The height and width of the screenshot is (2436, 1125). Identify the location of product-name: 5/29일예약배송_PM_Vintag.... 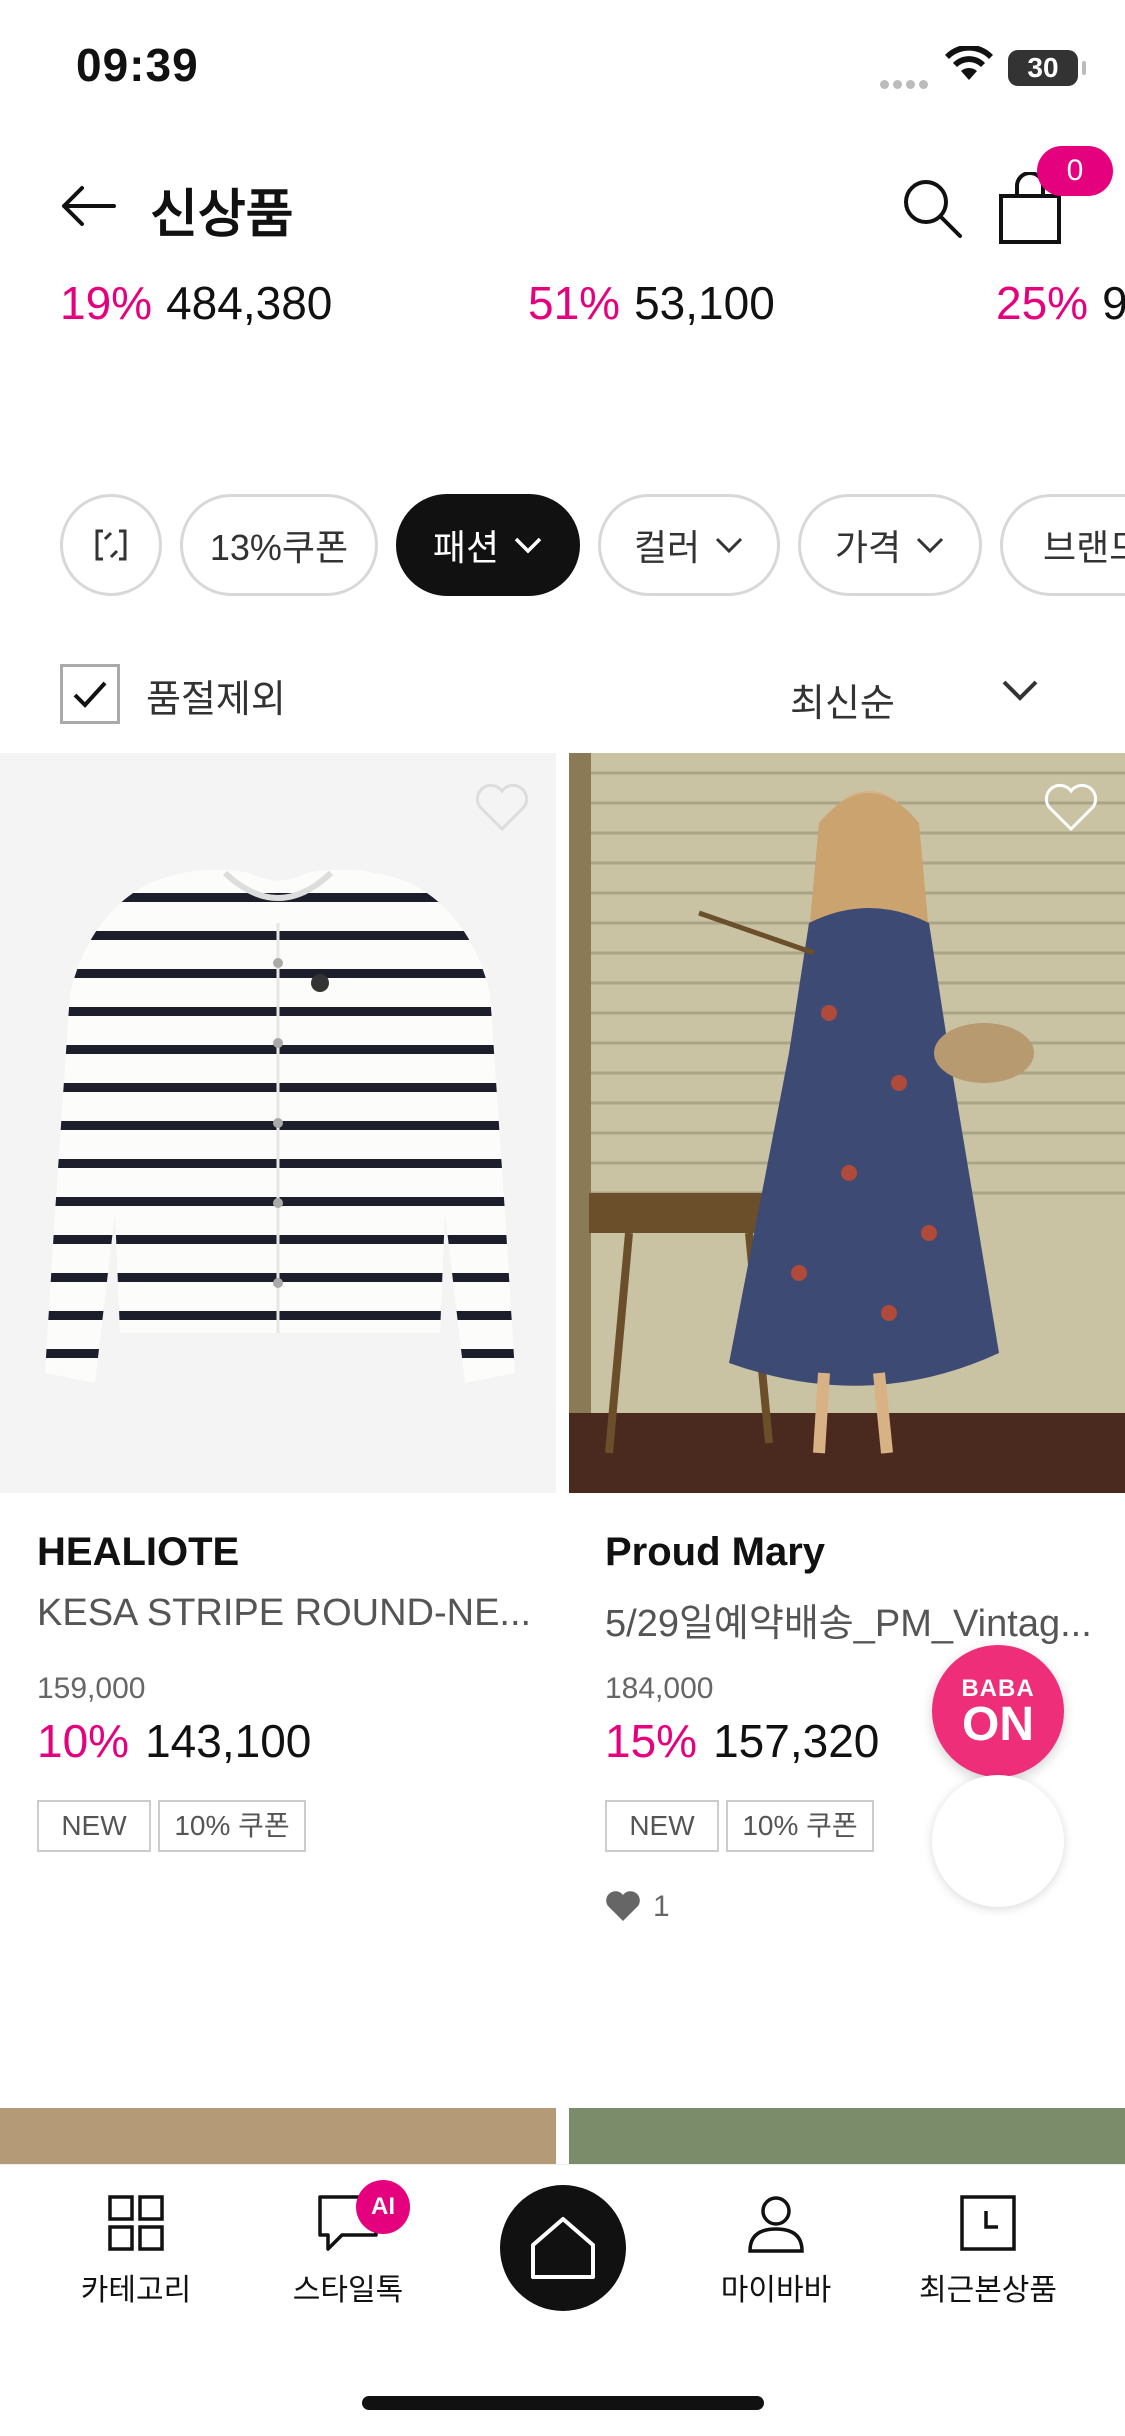
(855, 1619).